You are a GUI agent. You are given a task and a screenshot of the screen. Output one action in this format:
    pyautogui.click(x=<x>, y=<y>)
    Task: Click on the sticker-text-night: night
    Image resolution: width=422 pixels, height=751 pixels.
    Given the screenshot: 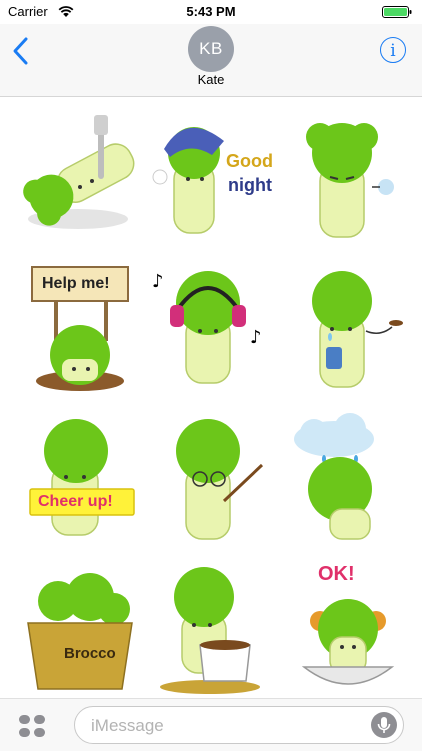 What is the action you would take?
    pyautogui.click(x=250, y=185)
    